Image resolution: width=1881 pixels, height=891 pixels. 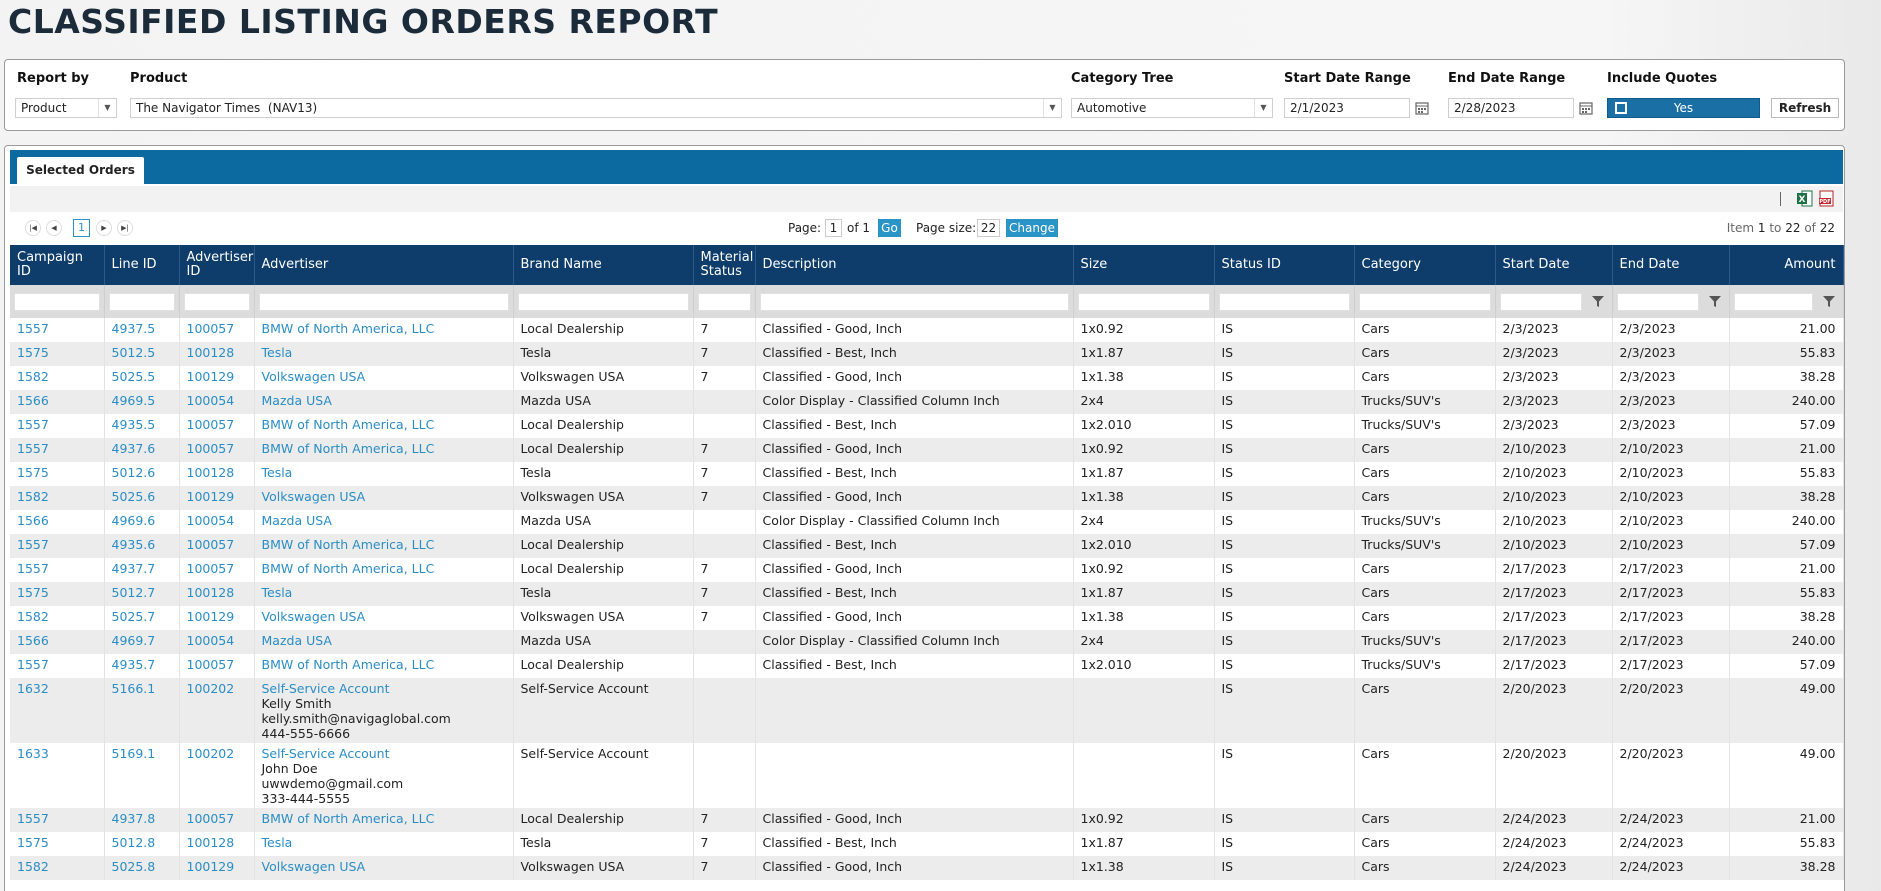 What do you see at coordinates (54, 228) in the screenshot?
I see `prev-page-icon: ◀` at bounding box center [54, 228].